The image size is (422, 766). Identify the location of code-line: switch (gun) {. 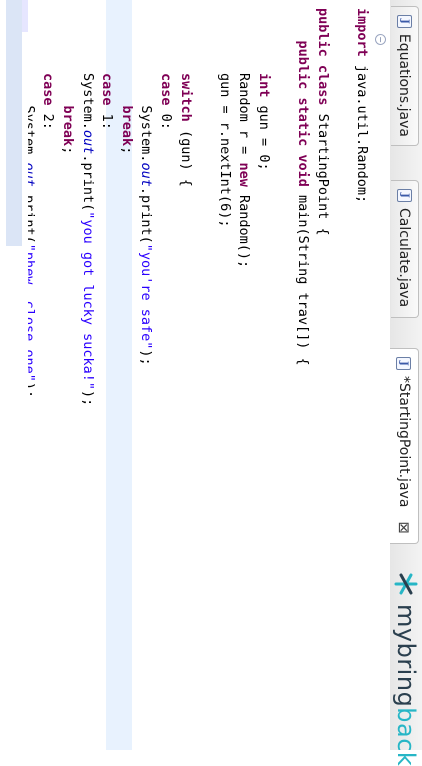
(186, 97).